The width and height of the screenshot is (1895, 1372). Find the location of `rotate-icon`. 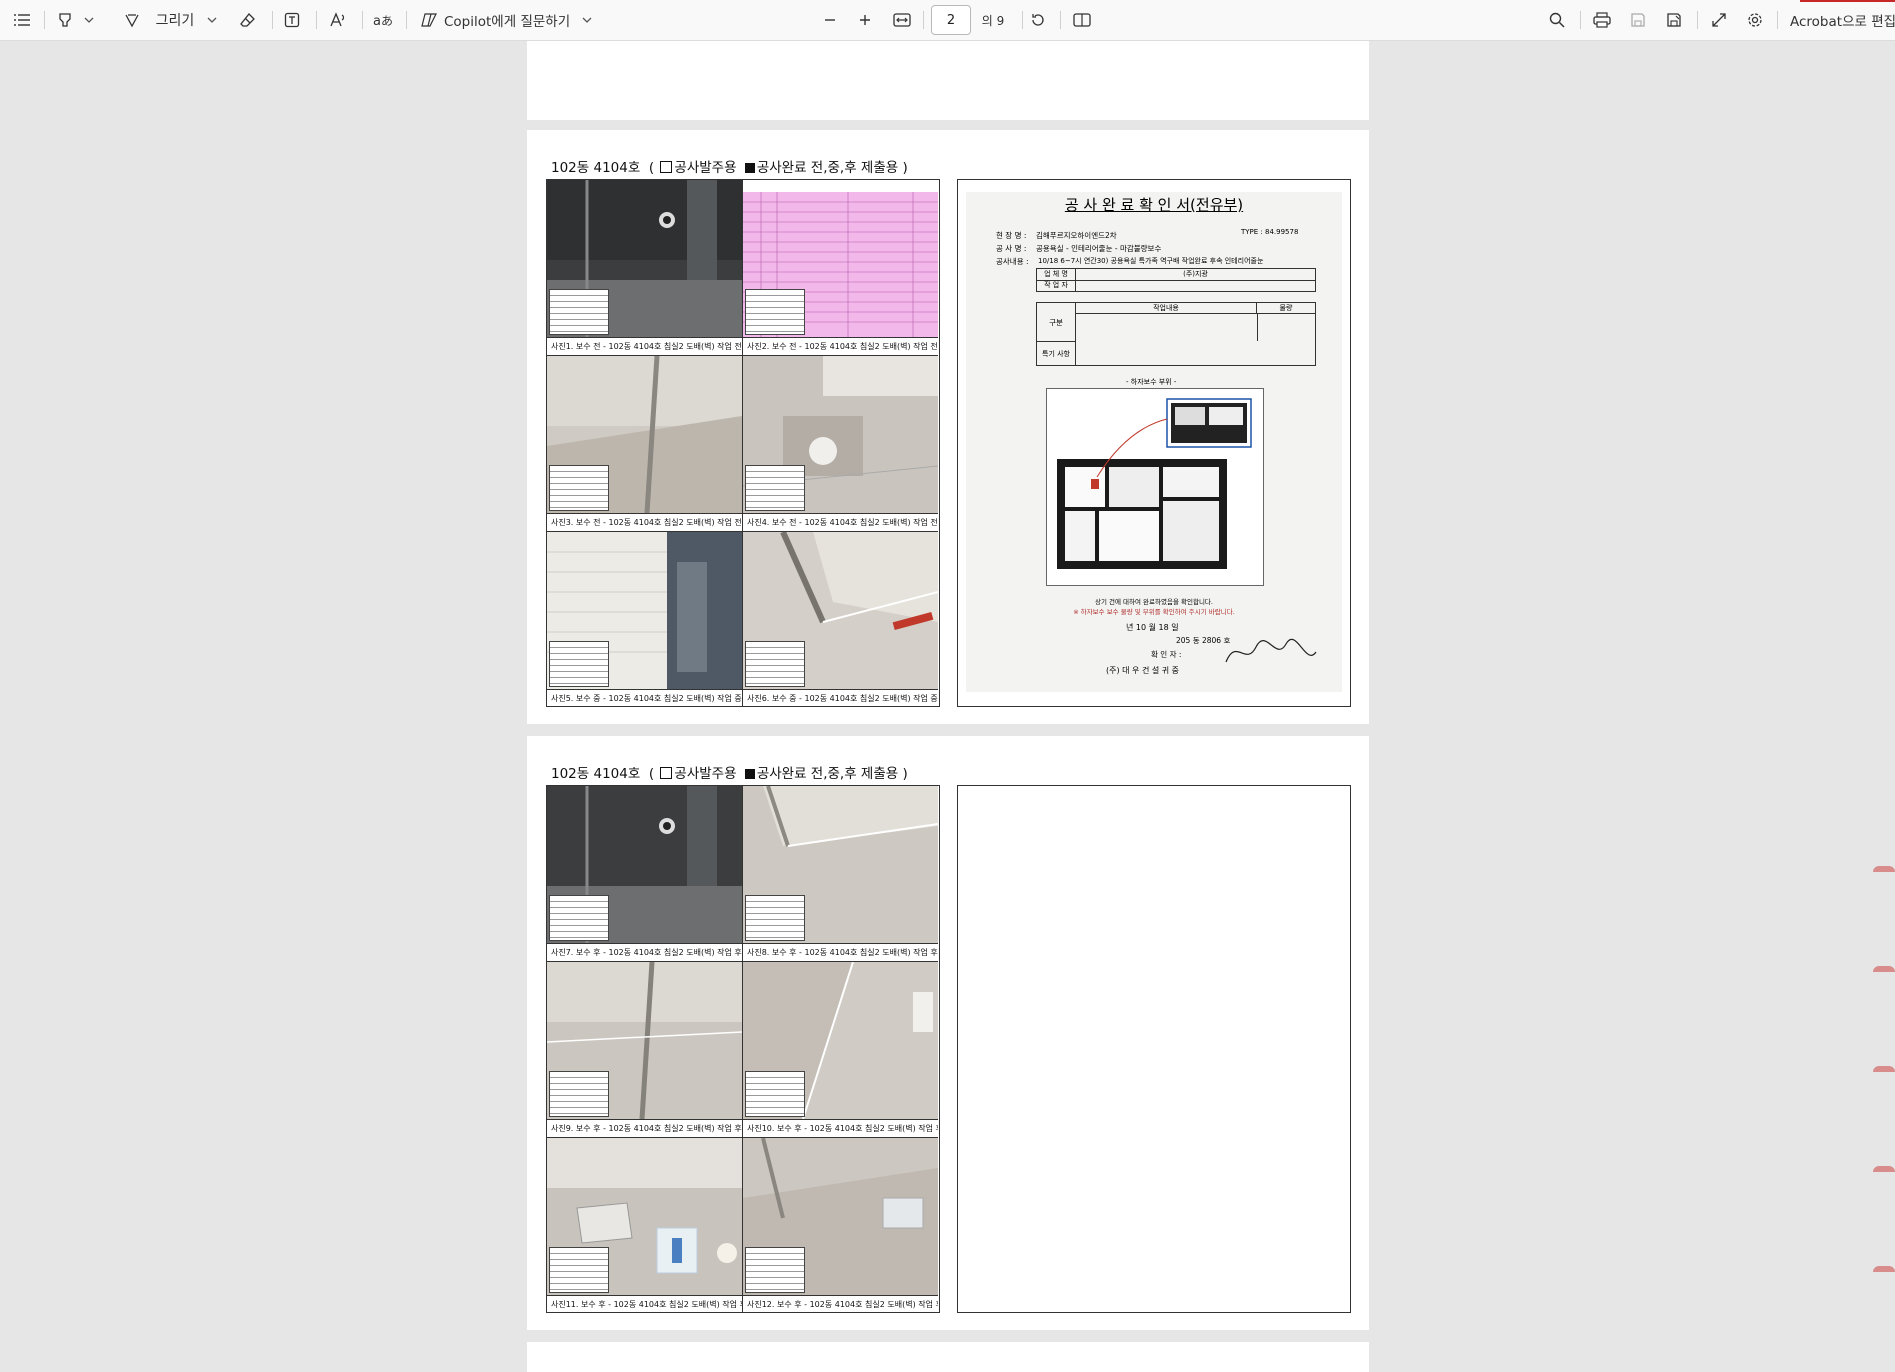

rotate-icon is located at coordinates (1038, 20).